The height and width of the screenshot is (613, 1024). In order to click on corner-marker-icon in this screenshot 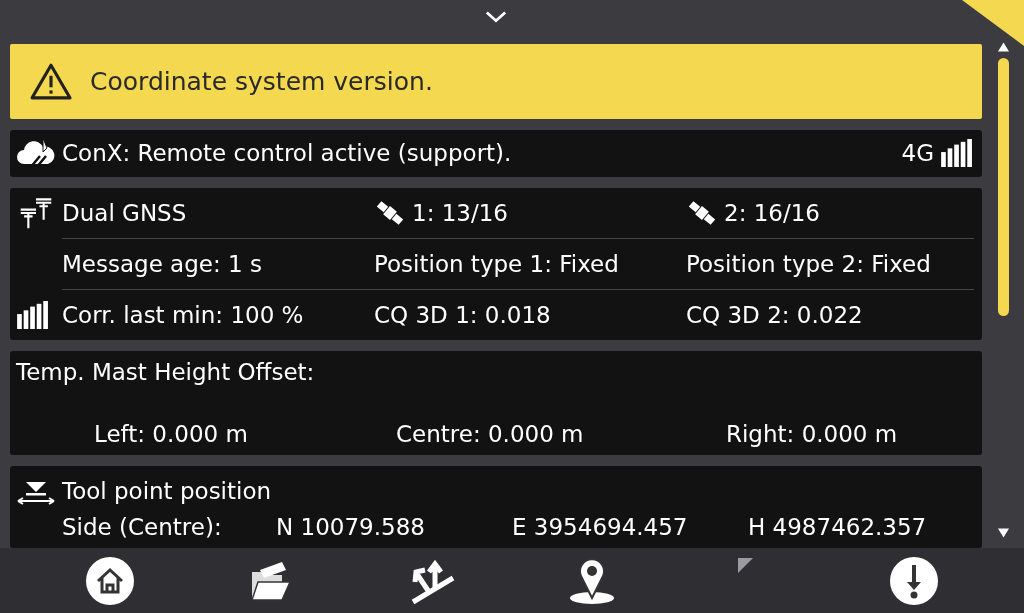, I will do `click(745, 565)`.